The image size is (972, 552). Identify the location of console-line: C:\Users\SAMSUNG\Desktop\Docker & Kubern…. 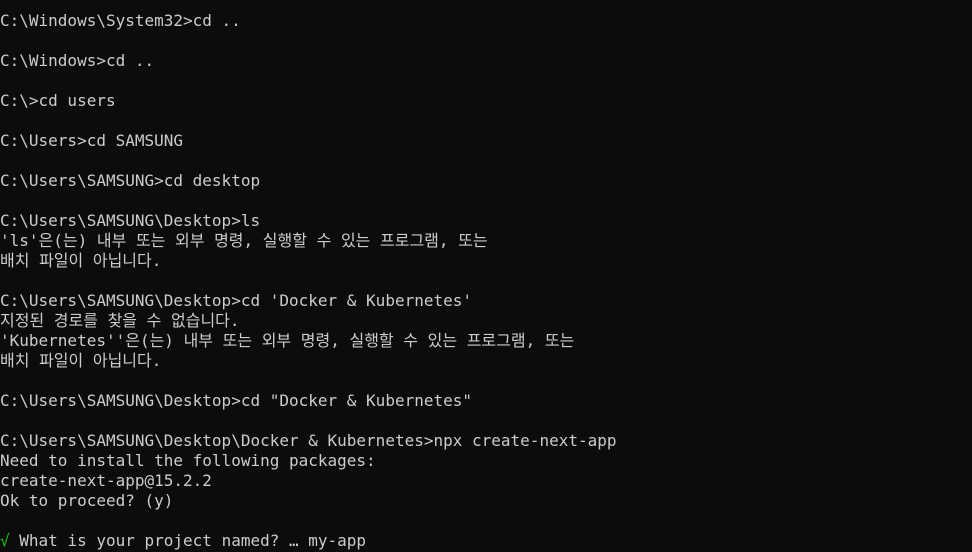
(308, 440).